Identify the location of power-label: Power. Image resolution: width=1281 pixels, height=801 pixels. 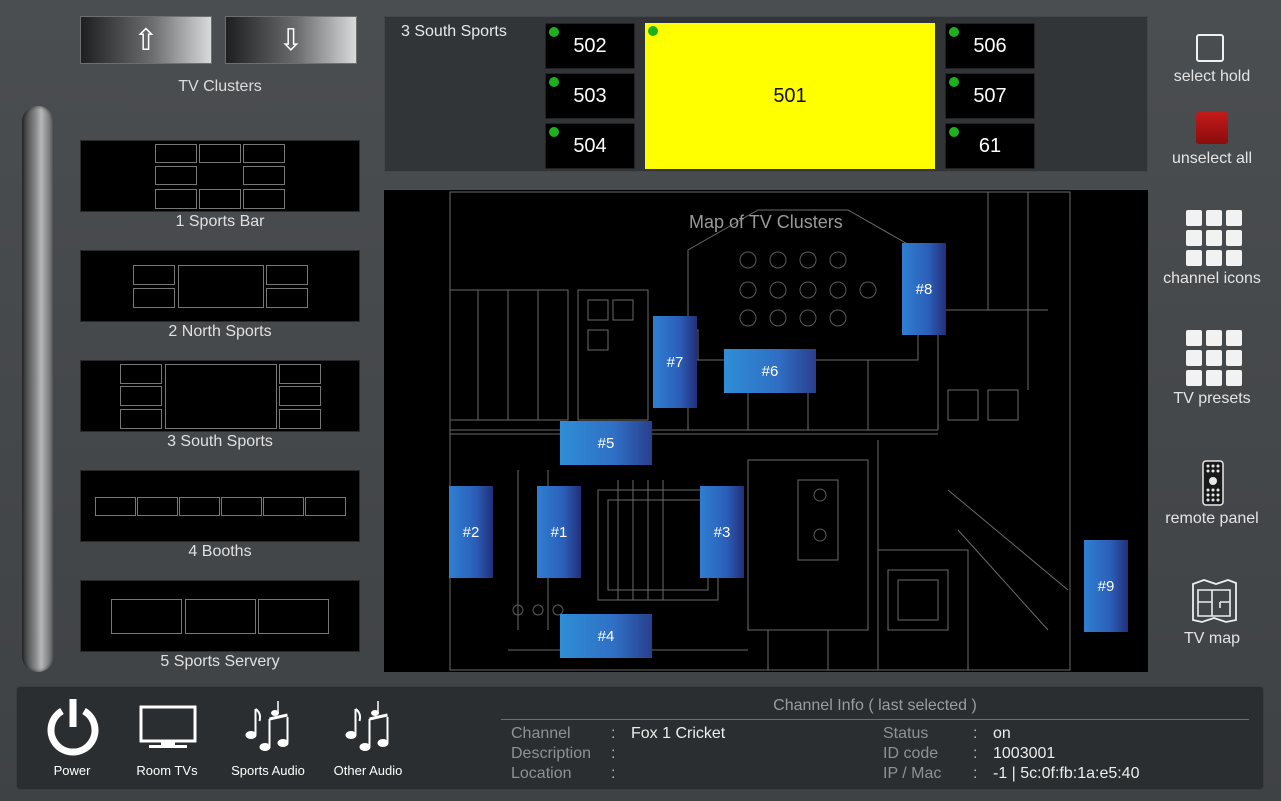
(72, 770).